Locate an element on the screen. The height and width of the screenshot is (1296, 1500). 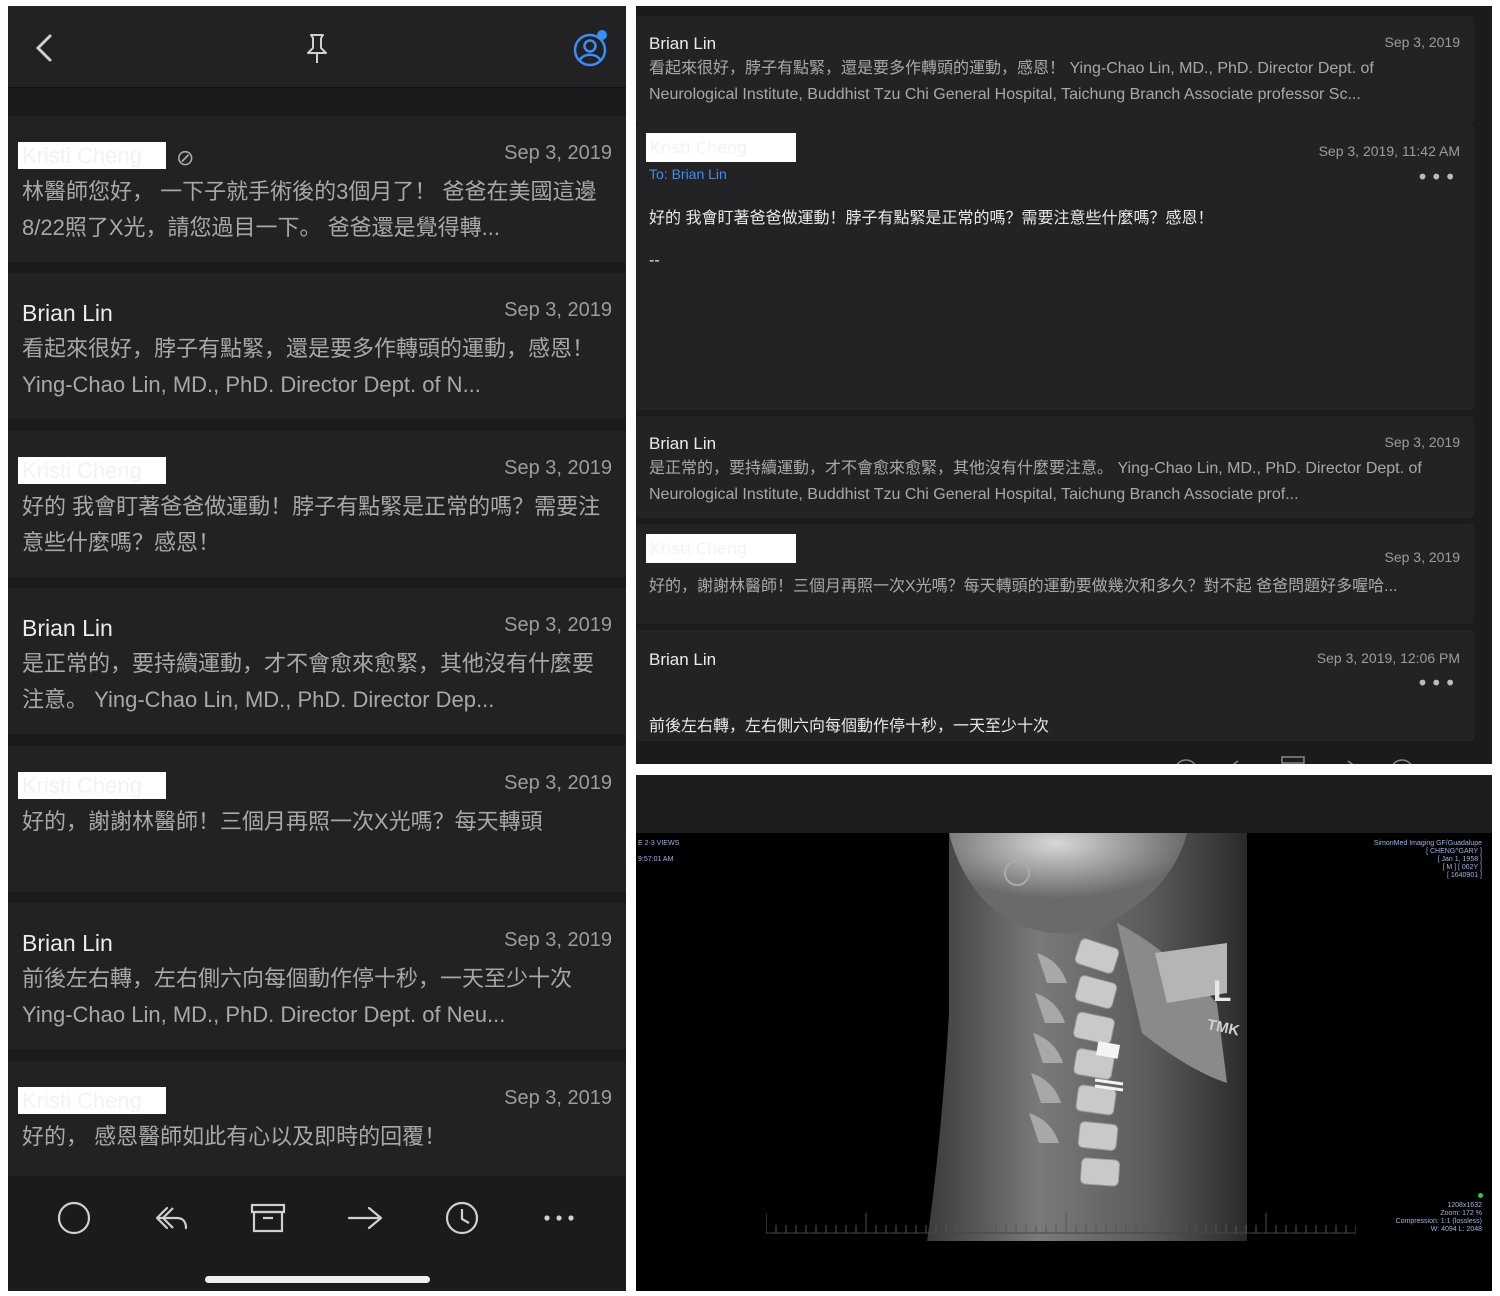
message-signature: -- is located at coordinates (654, 260).